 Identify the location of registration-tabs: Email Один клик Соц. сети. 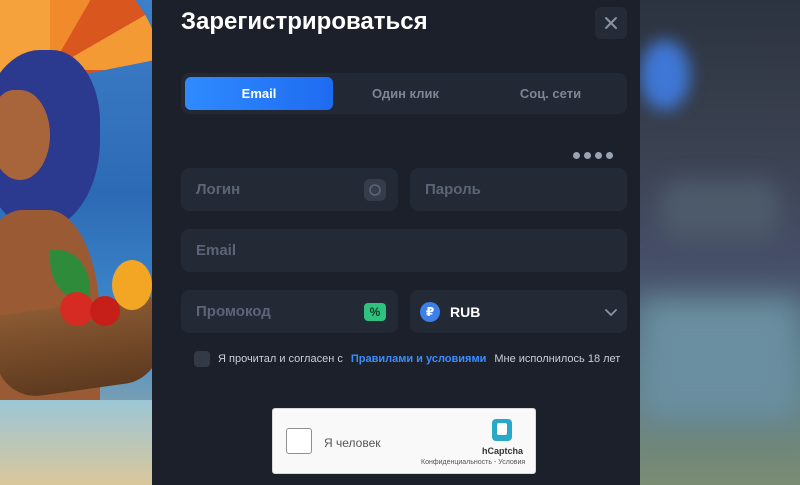
(404, 93).